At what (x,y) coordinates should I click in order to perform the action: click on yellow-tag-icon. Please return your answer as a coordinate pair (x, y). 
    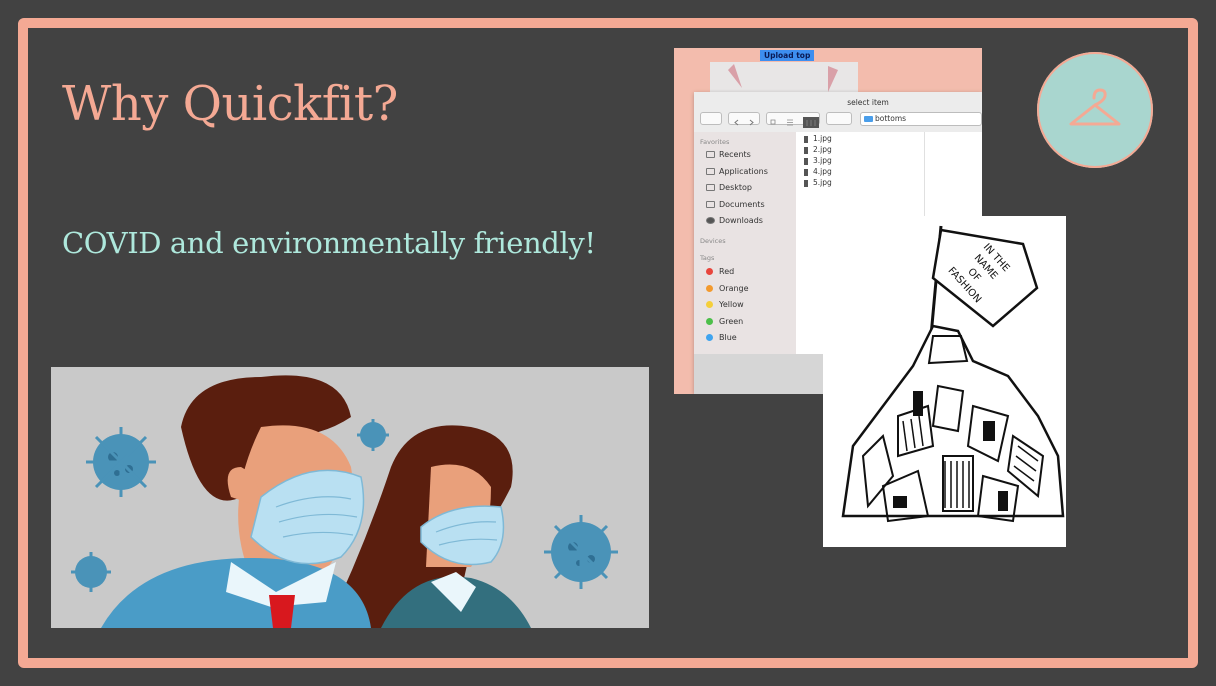
    Looking at the image, I should click on (709, 304).